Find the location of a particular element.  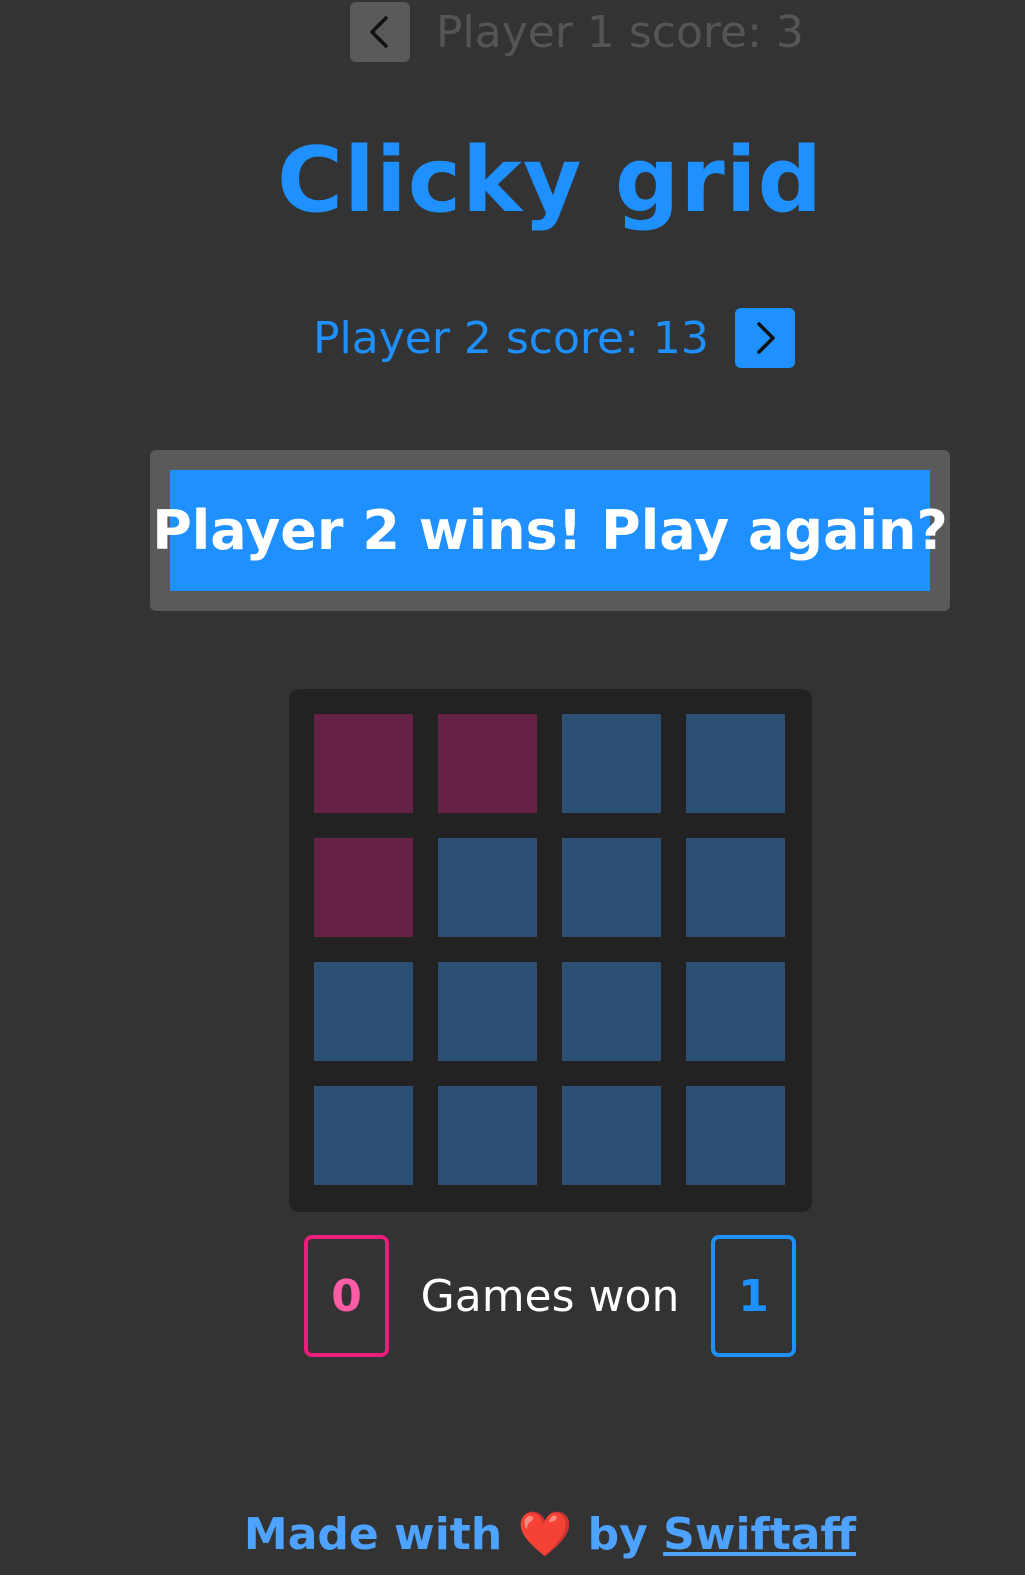

player1-score-row: Player 1 score: 3 is located at coordinates (577, 32).